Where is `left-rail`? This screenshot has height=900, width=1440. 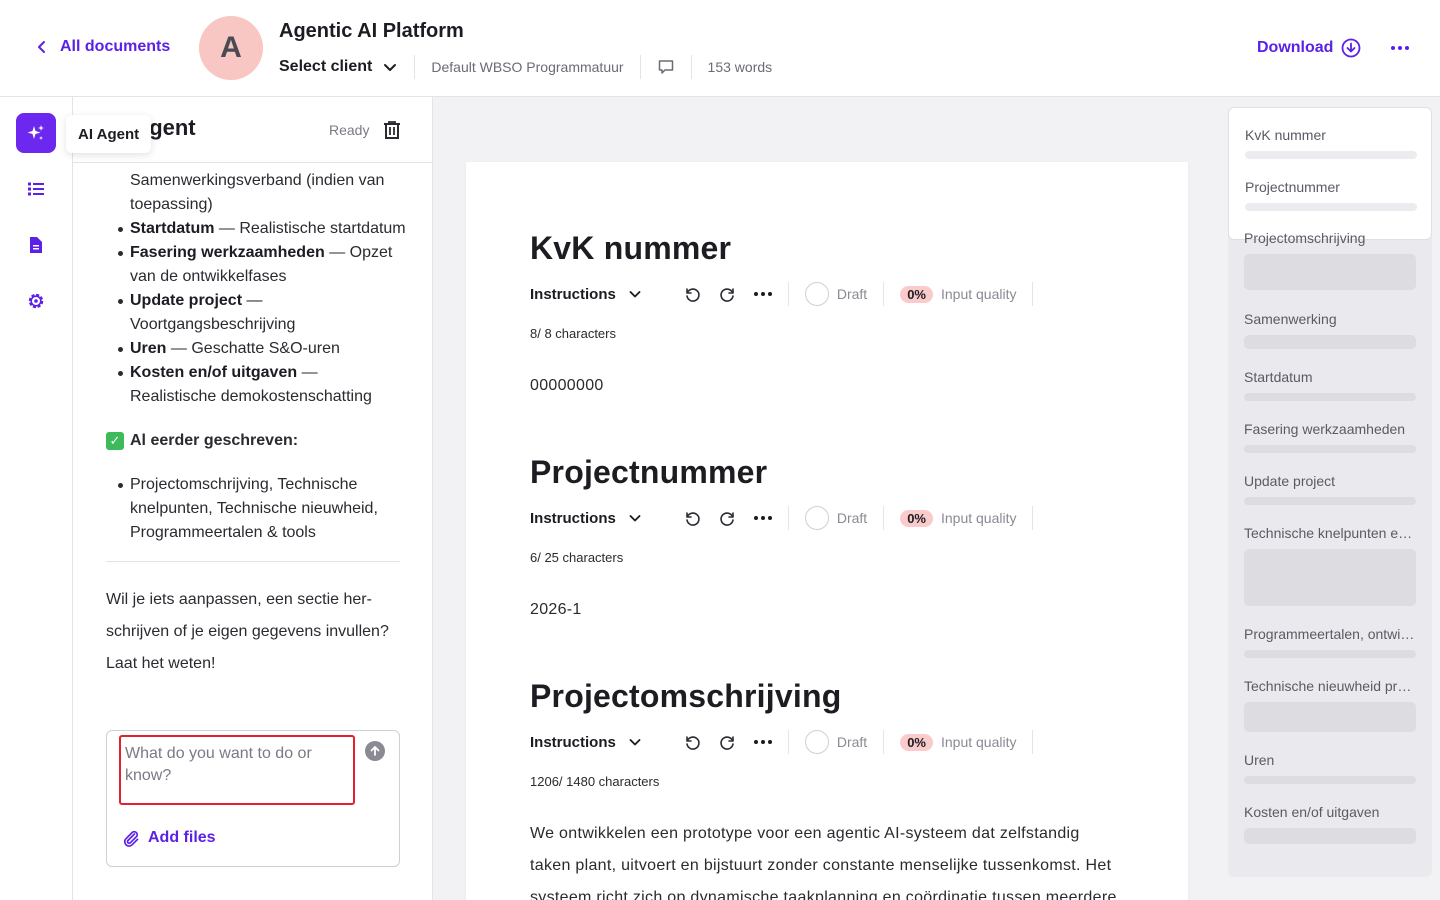 left-rail is located at coordinates (36, 498).